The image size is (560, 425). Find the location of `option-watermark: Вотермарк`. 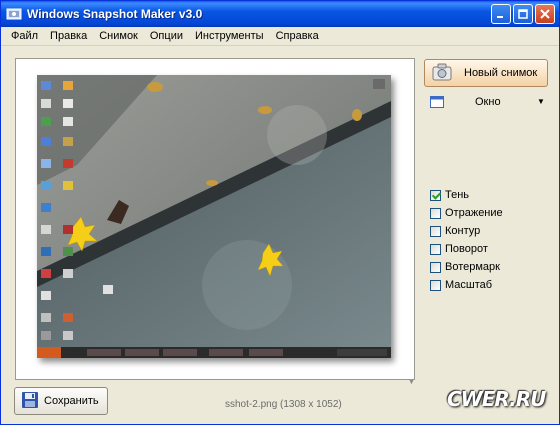

option-watermark: Вотермарк is located at coordinates (466, 267).